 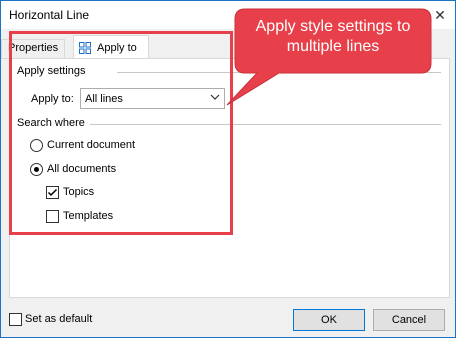 What do you see at coordinates (49, 15) in the screenshot?
I see `window-title: Horizontal Line` at bounding box center [49, 15].